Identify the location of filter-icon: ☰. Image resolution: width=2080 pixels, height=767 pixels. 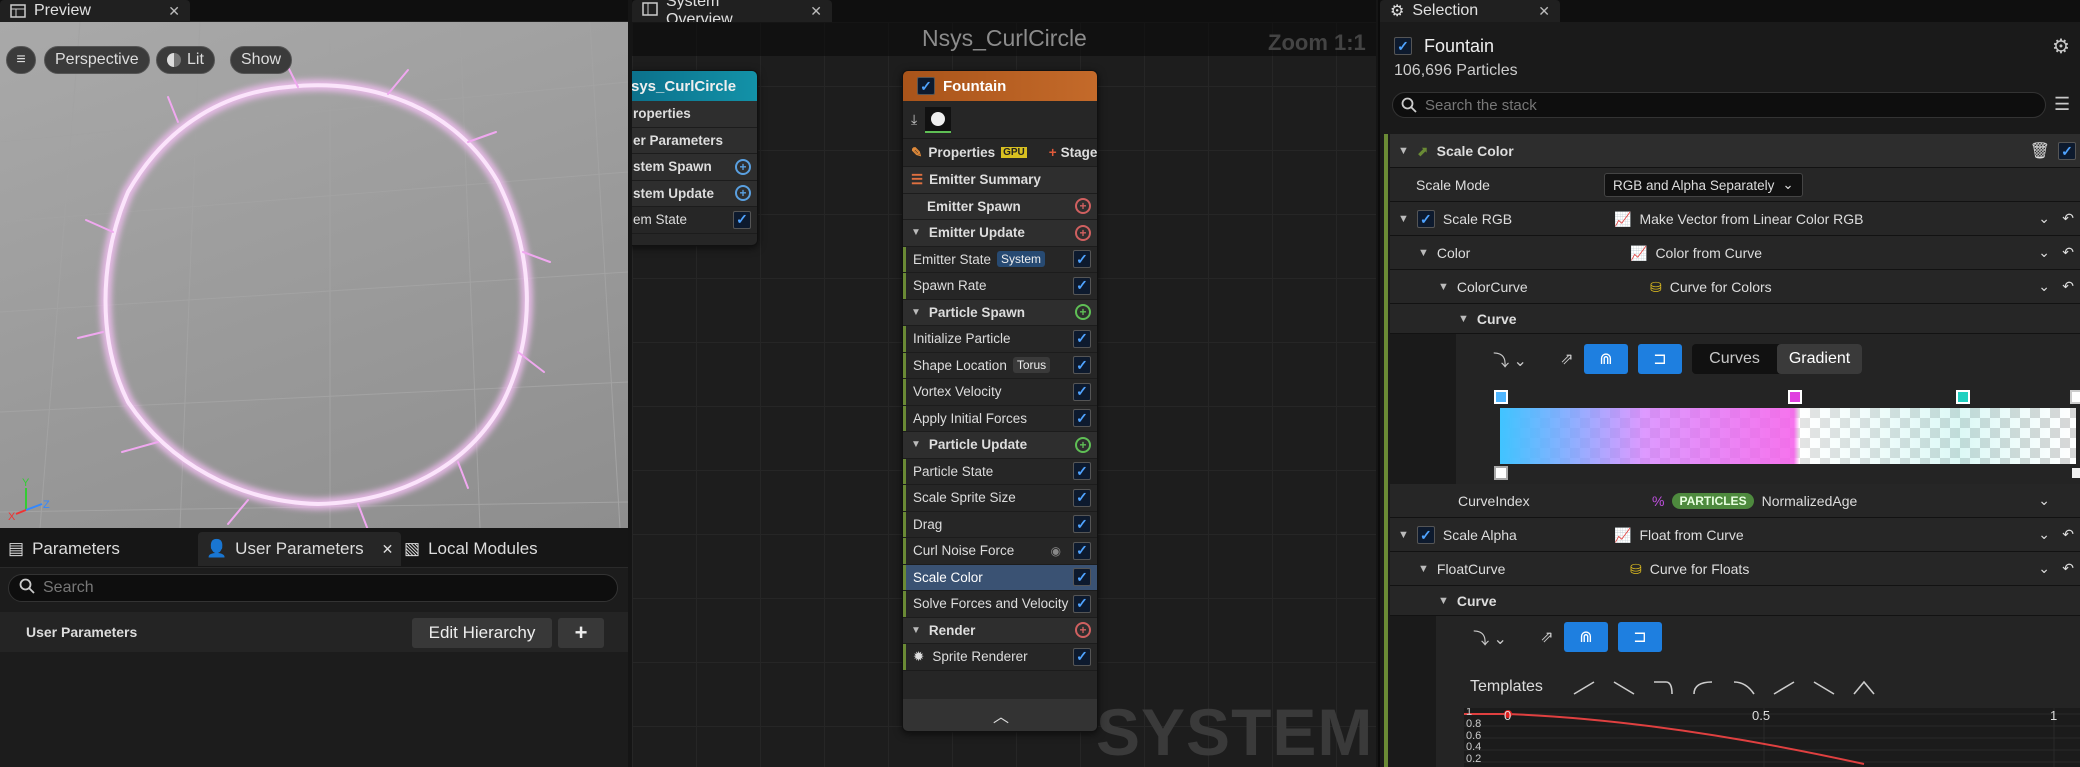
(2062, 104).